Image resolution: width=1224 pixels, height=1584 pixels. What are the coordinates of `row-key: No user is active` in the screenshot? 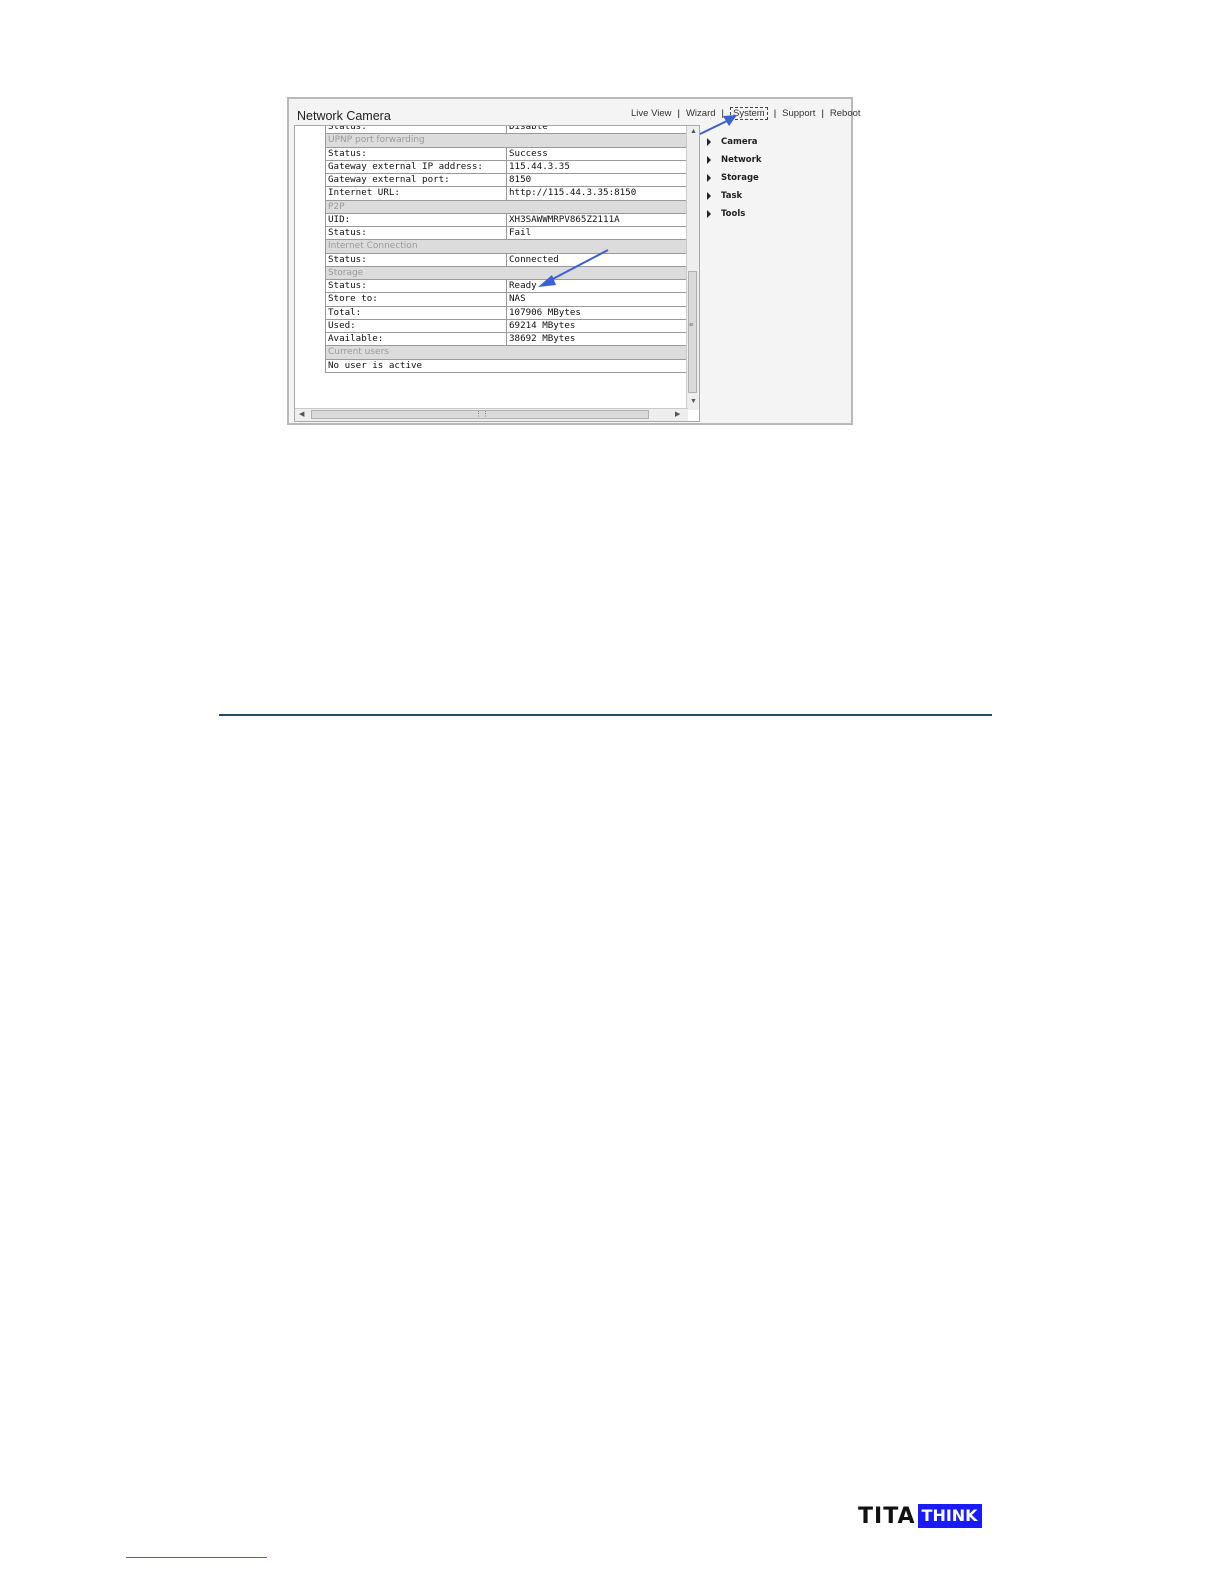 It's located at (506, 365).